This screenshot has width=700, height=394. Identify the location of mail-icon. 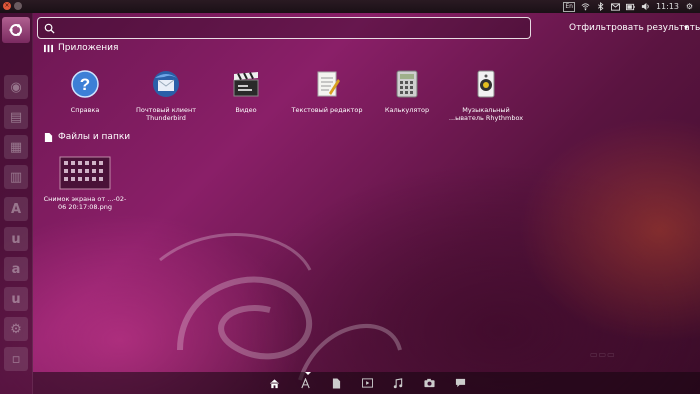
(615, 6).